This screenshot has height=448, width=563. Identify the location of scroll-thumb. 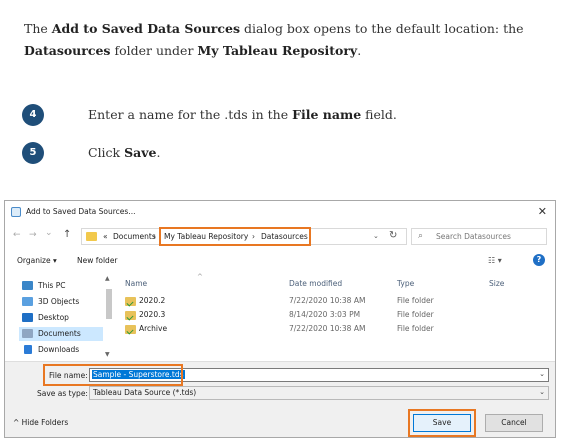
(109, 304).